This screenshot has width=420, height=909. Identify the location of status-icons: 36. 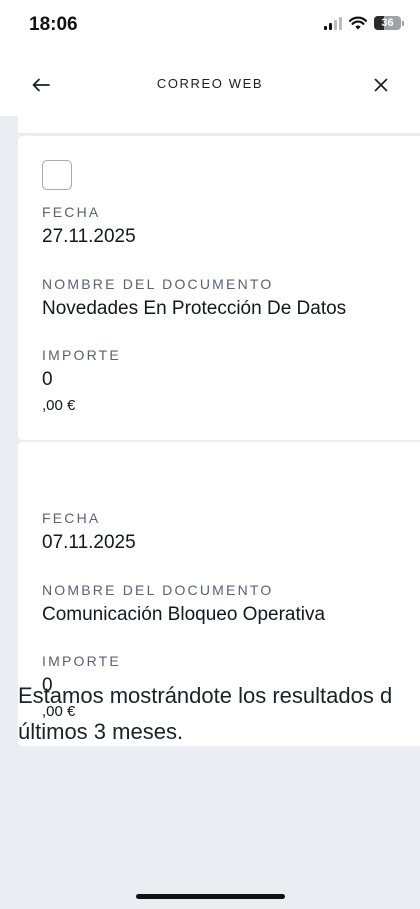
(364, 23).